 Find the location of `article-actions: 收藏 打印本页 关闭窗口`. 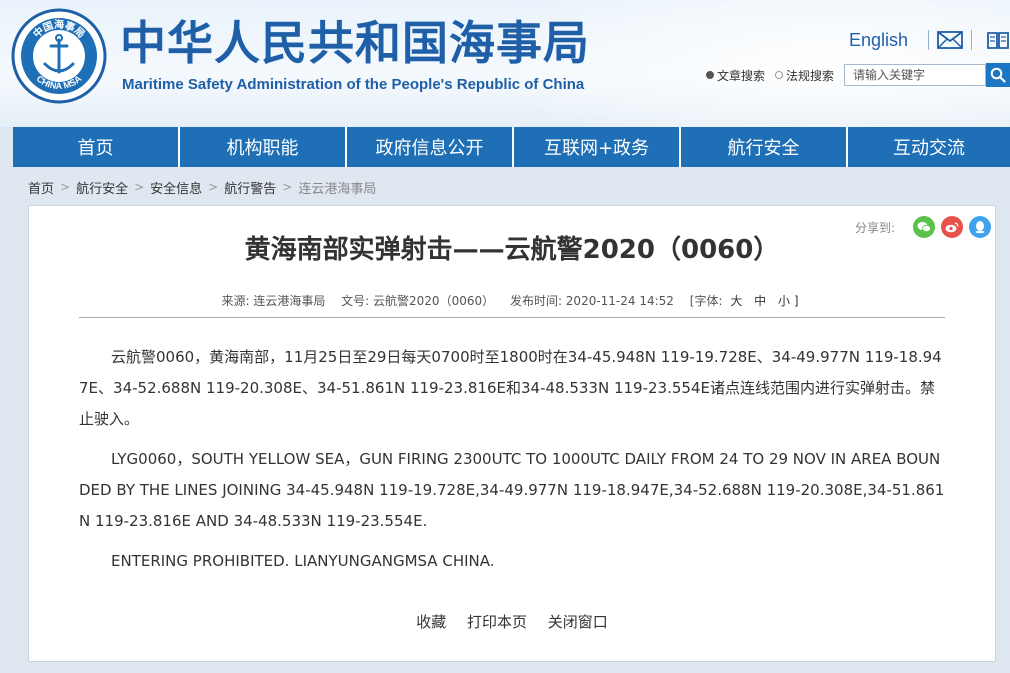

article-actions: 收藏 打印本页 关闭窗口 is located at coordinates (512, 621).